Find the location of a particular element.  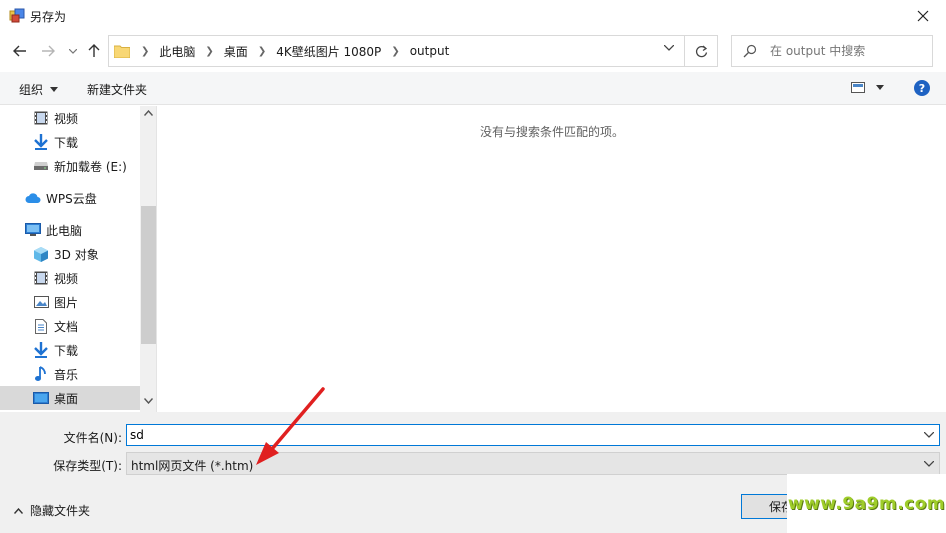

nav-item-music: 音乐 is located at coordinates (70, 374).